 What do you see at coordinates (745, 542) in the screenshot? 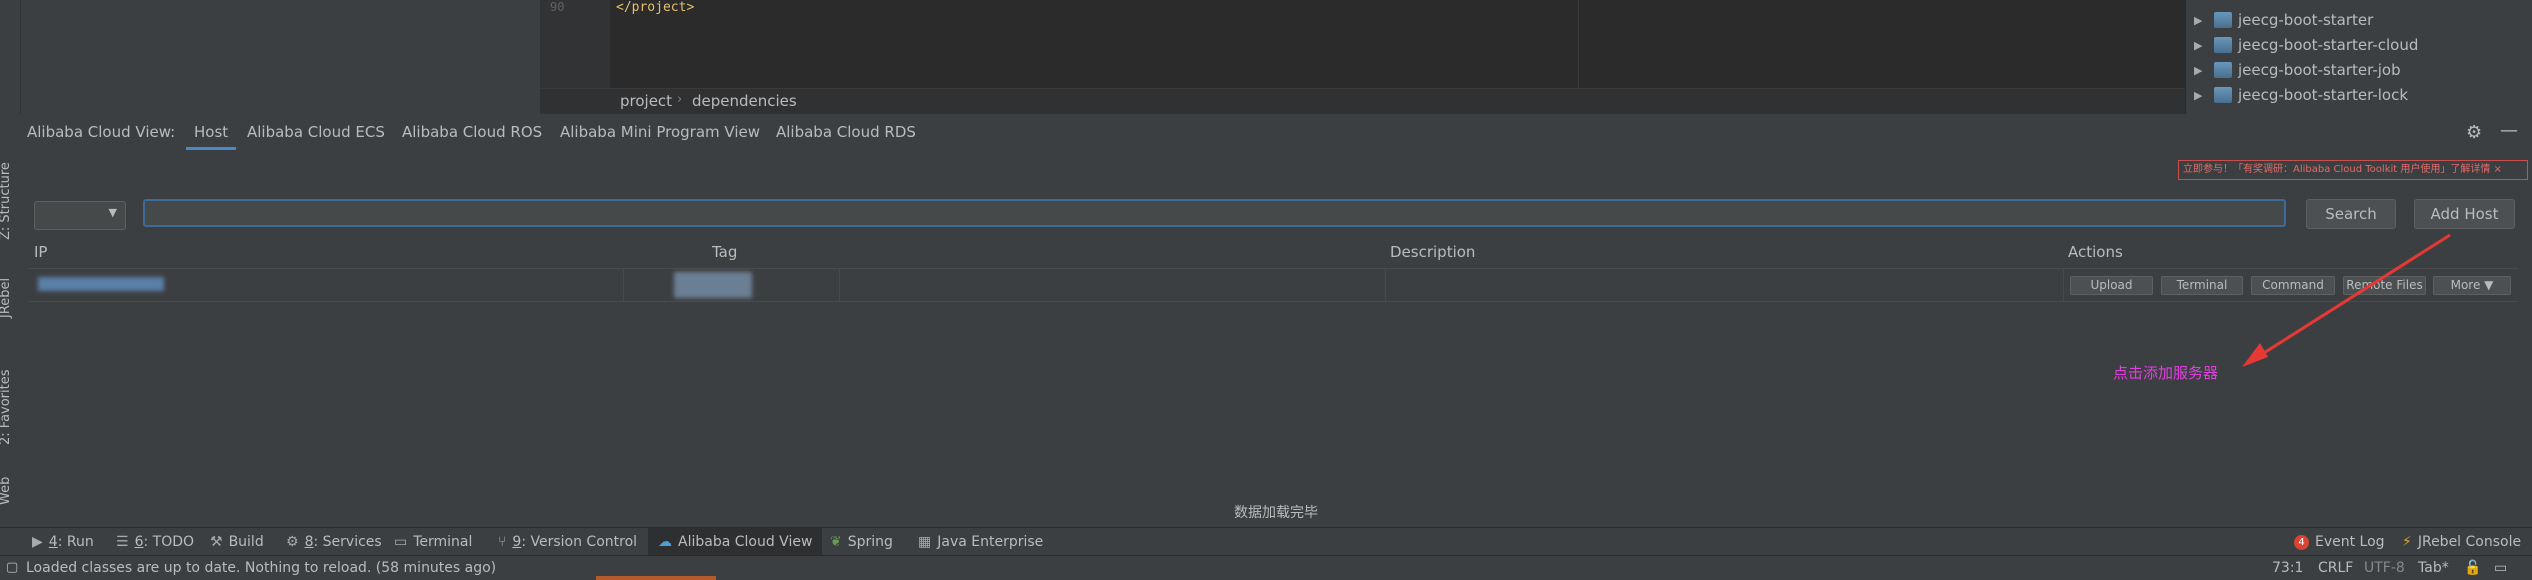
I see `tool-label: Alibaba Cloud View` at bounding box center [745, 542].